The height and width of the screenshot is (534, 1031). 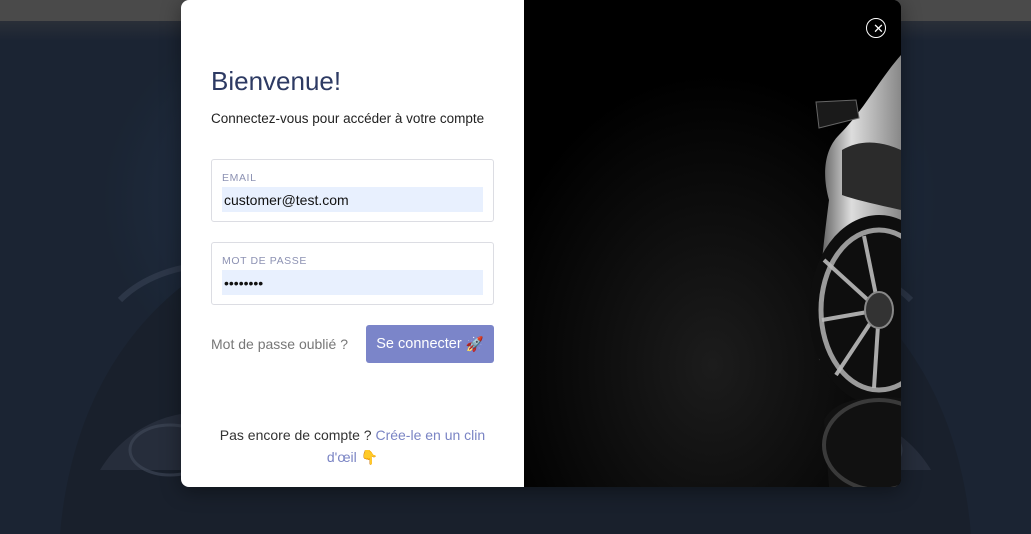 I want to click on login-button: Se connecter 🚀, so click(x=430, y=344).